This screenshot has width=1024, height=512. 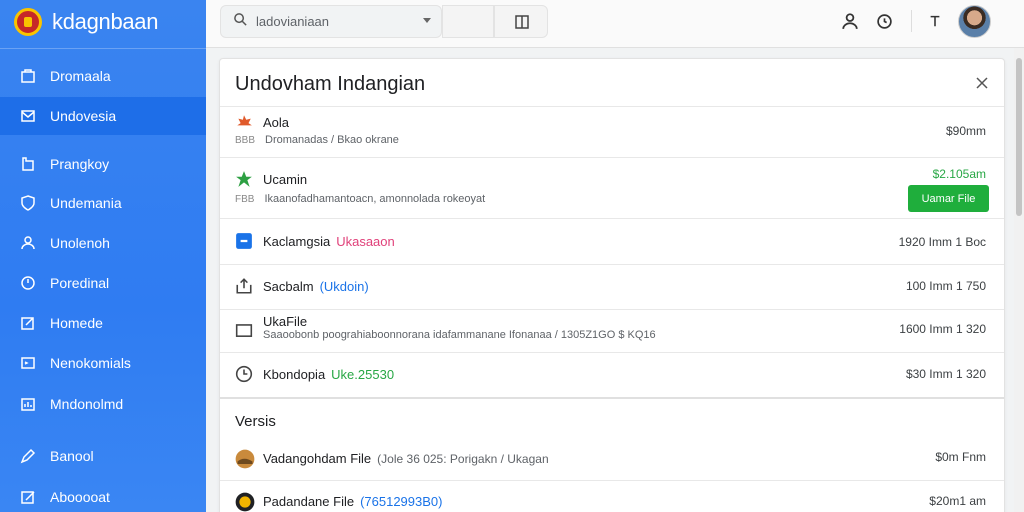 I want to click on sidebar-item-unolenoh: Unolenoh, so click(x=103, y=243).